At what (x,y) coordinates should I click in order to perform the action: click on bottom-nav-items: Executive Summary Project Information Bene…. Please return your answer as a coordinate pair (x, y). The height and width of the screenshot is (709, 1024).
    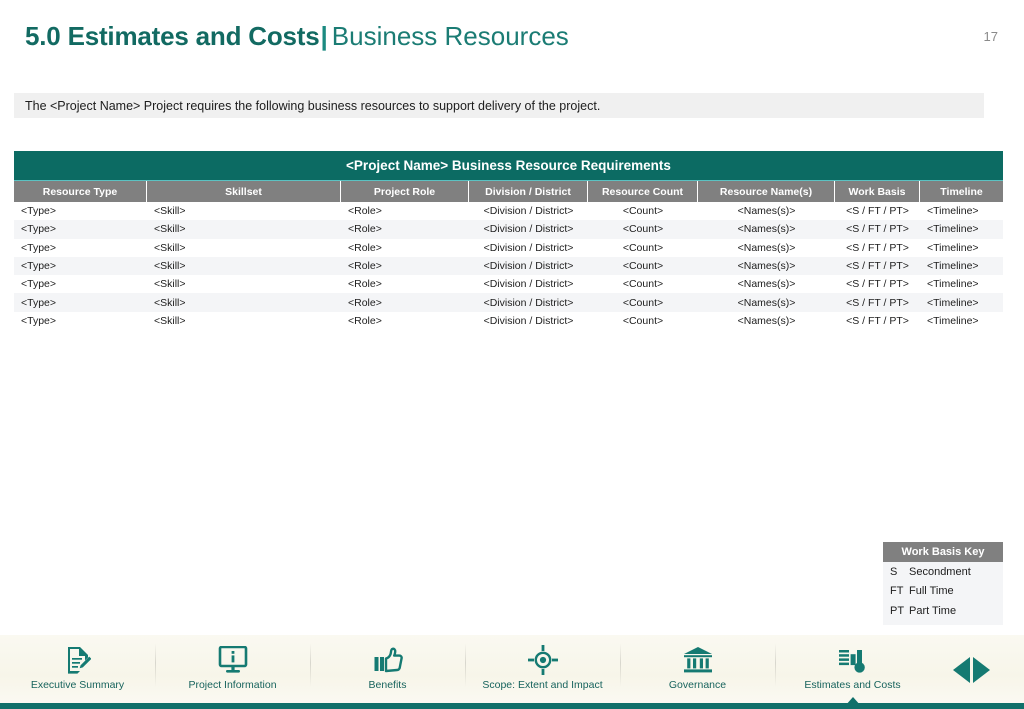
    Looking at the image, I should click on (465, 670).